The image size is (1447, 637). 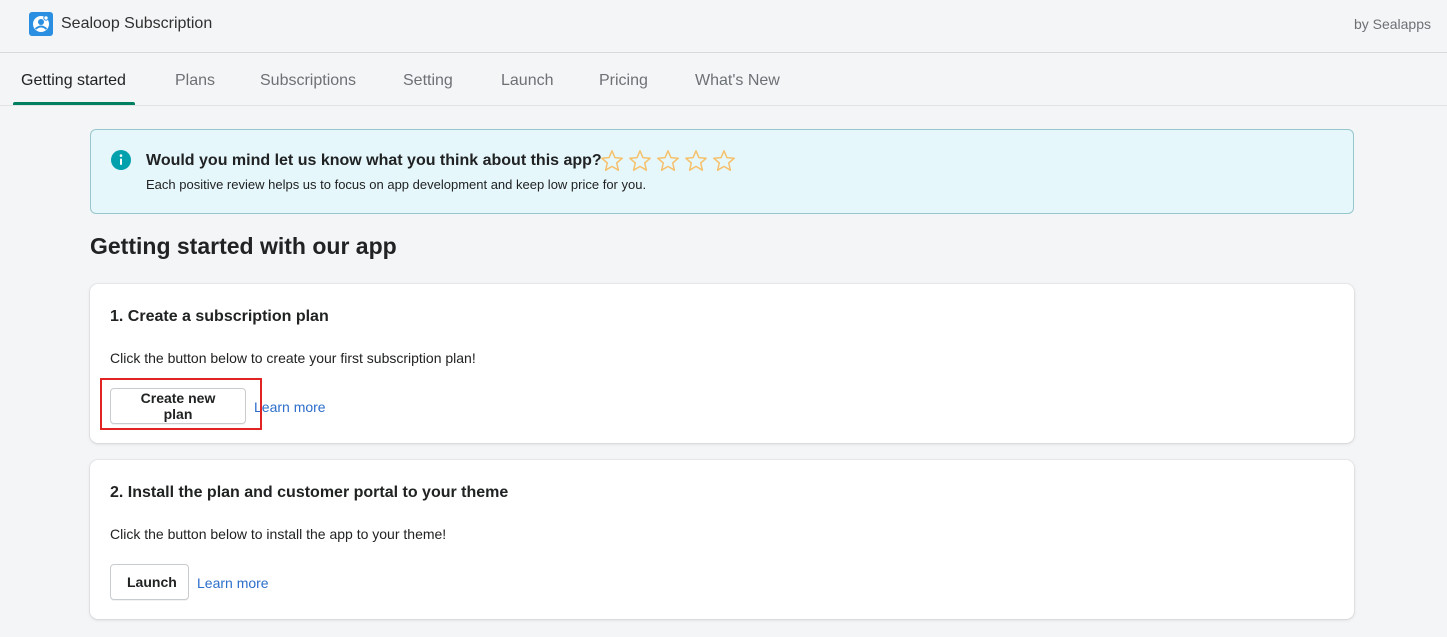 What do you see at coordinates (1392, 24) in the screenshot?
I see `app-byline: by Sealapps` at bounding box center [1392, 24].